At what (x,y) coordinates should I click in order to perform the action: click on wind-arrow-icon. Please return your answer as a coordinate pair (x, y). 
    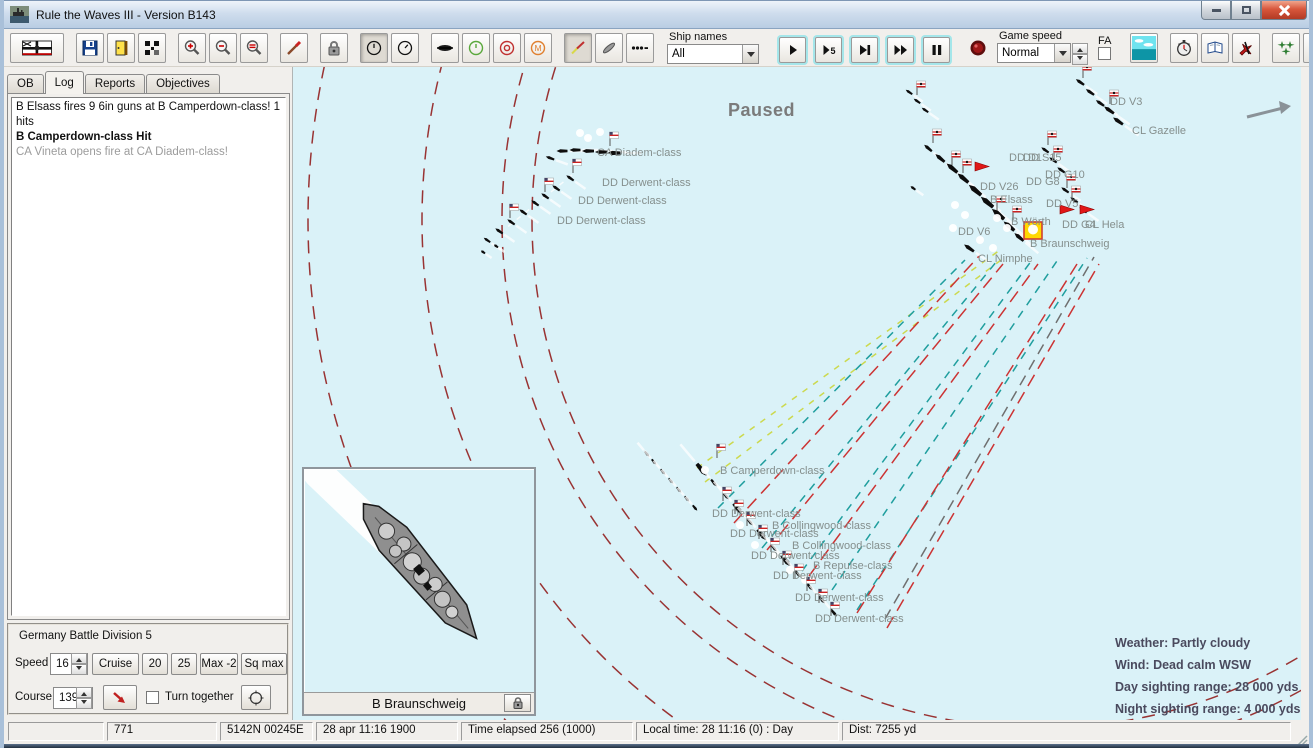
    Looking at the image, I should click on (1265, 112).